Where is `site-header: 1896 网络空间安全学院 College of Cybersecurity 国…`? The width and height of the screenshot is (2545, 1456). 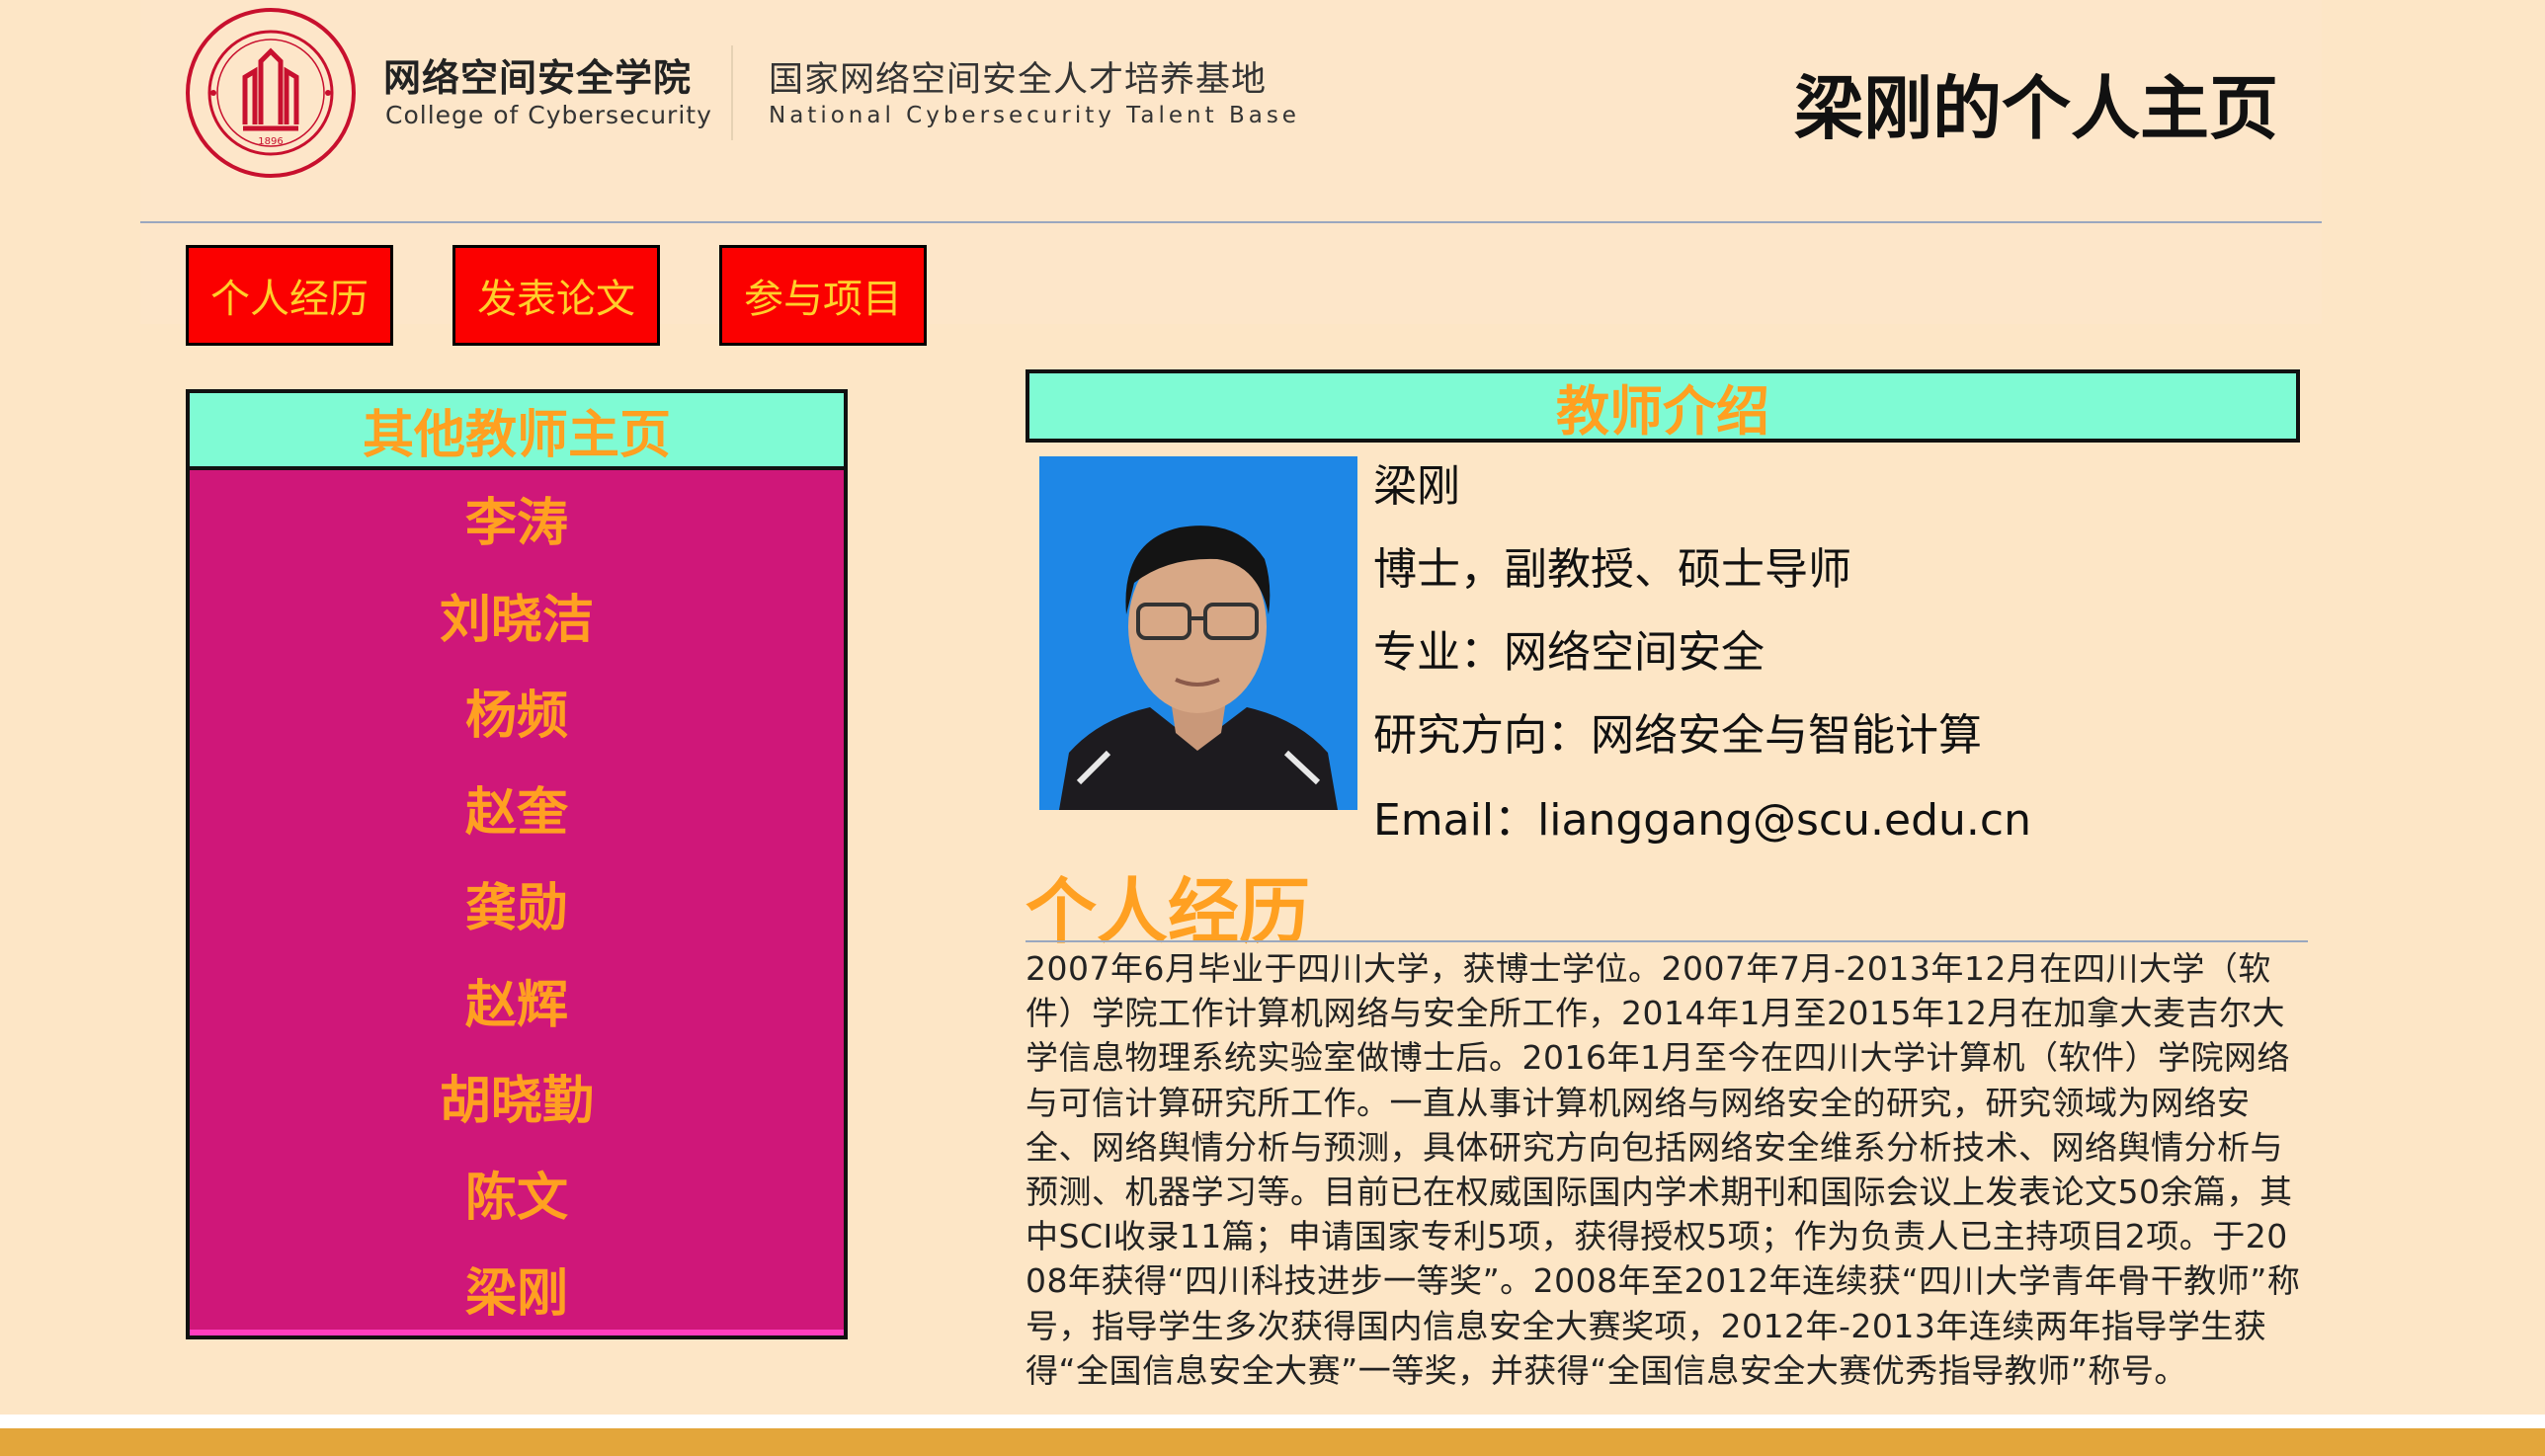 site-header: 1896 网络空间安全学院 College of Cybersecurity 国… is located at coordinates (1231, 111).